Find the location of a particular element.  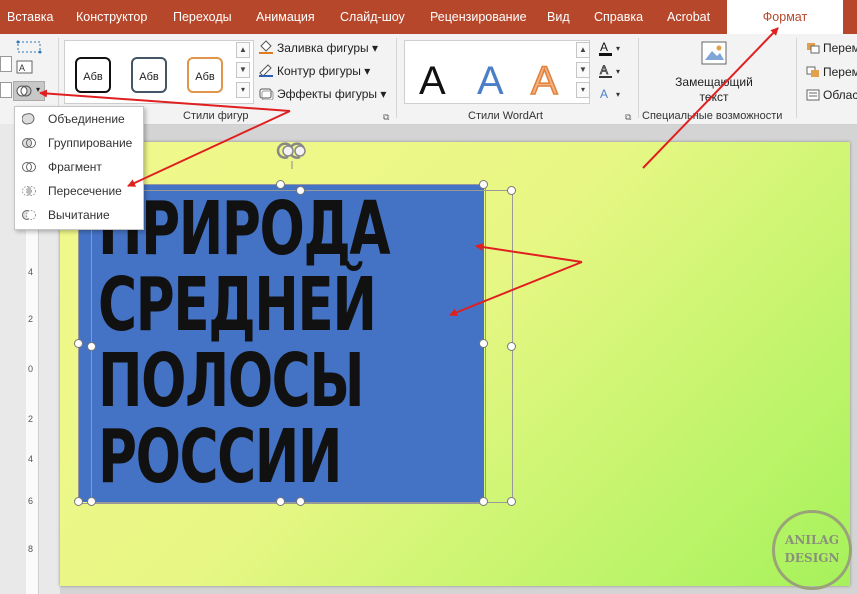

arrow-to-shape is located at coordinates (529, 253).